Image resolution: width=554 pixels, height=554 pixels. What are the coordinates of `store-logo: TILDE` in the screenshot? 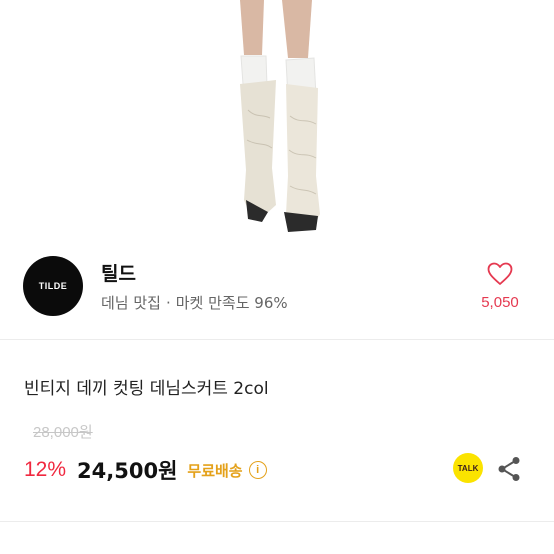 It's located at (53, 286).